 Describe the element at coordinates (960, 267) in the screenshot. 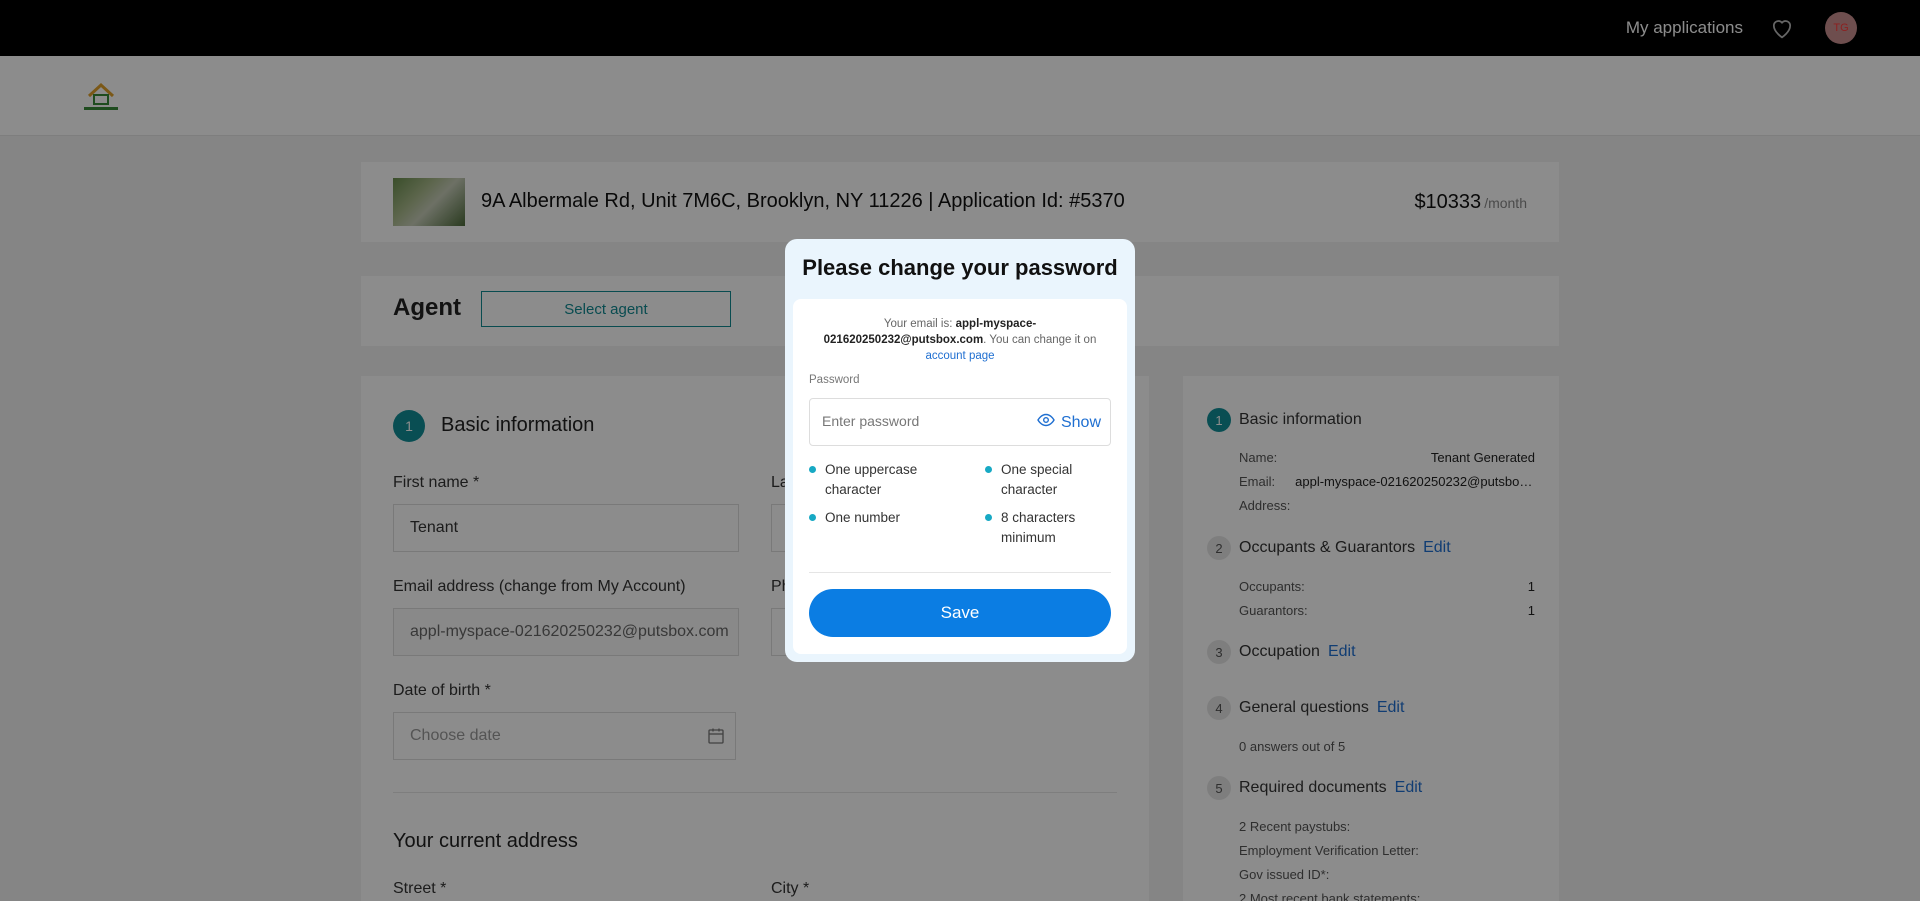

I see `modal-title: Please change your password` at that location.